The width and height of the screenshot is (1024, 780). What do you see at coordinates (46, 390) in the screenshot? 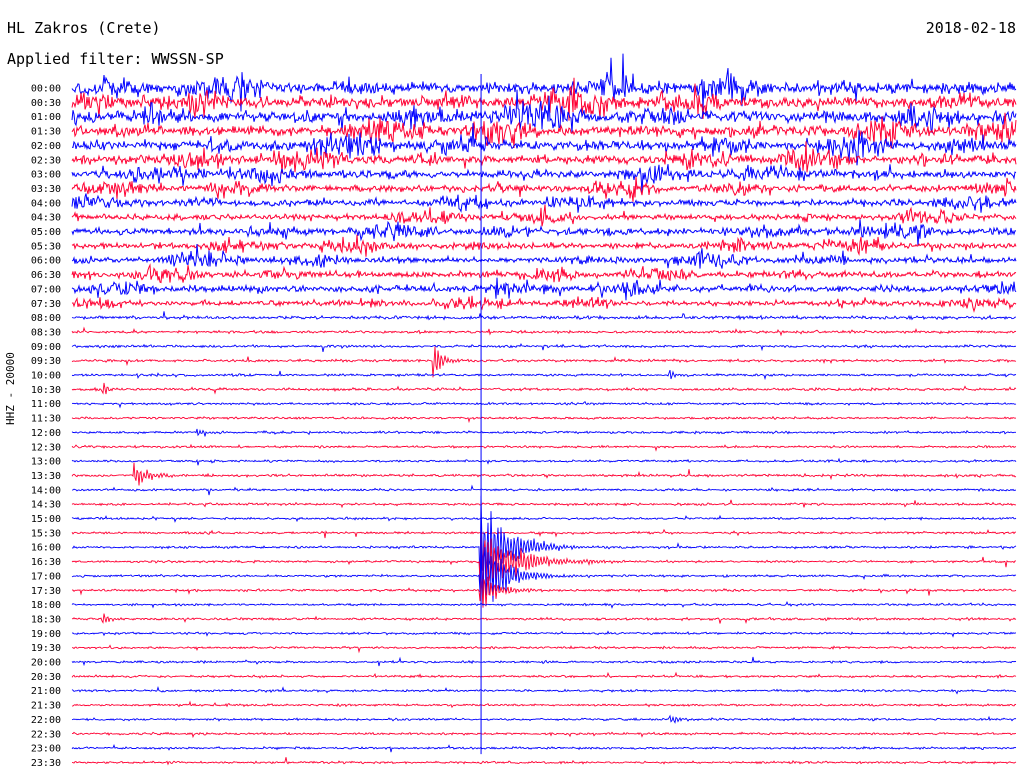
I see `row-time-label: 10:30` at bounding box center [46, 390].